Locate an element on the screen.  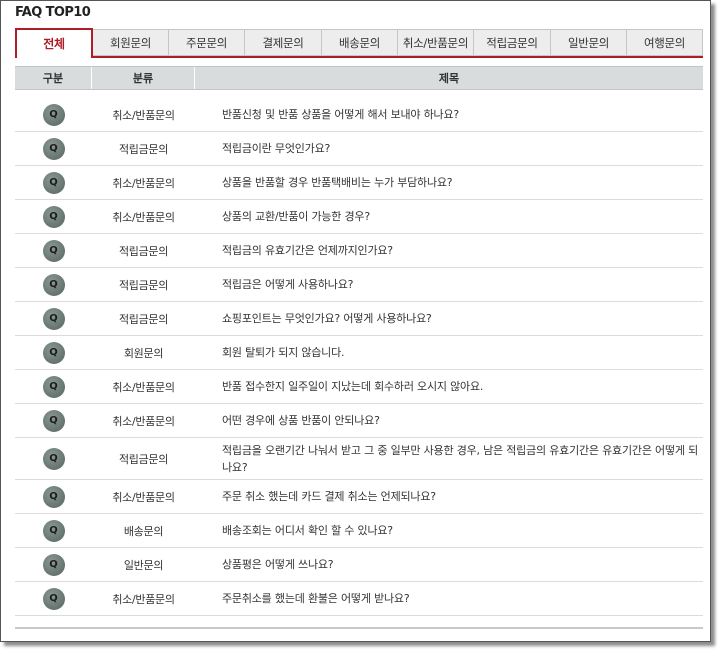
header-category: 분류 is located at coordinates (143, 78).